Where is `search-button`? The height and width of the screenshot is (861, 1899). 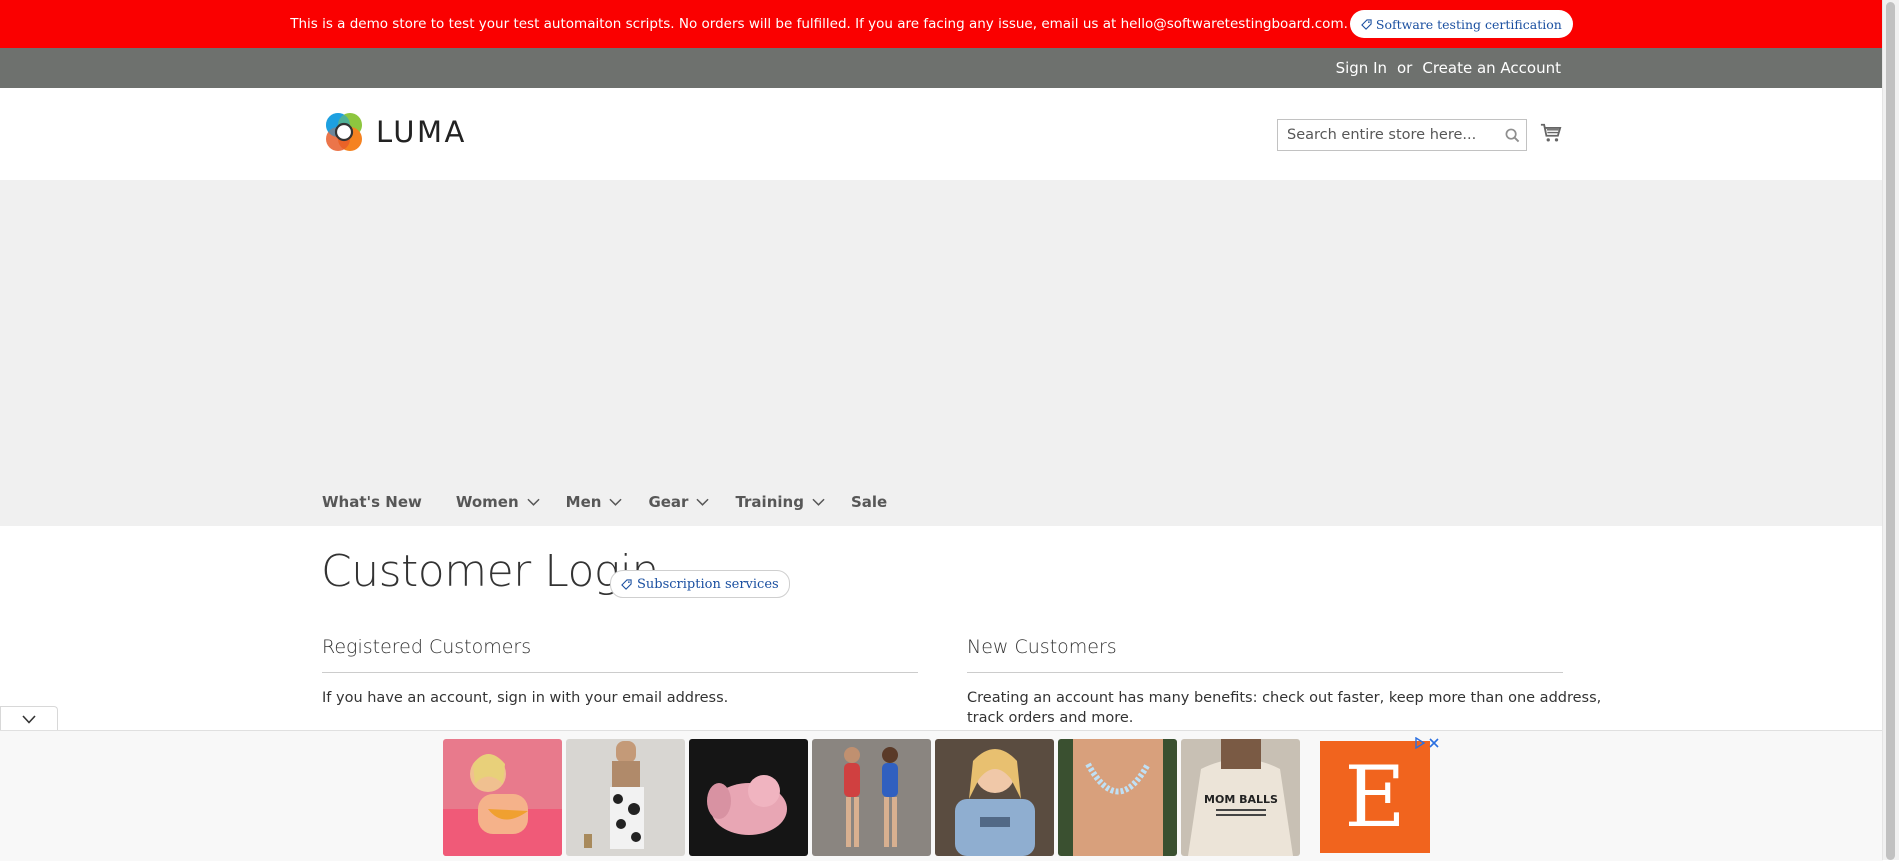
search-button is located at coordinates (1512, 135).